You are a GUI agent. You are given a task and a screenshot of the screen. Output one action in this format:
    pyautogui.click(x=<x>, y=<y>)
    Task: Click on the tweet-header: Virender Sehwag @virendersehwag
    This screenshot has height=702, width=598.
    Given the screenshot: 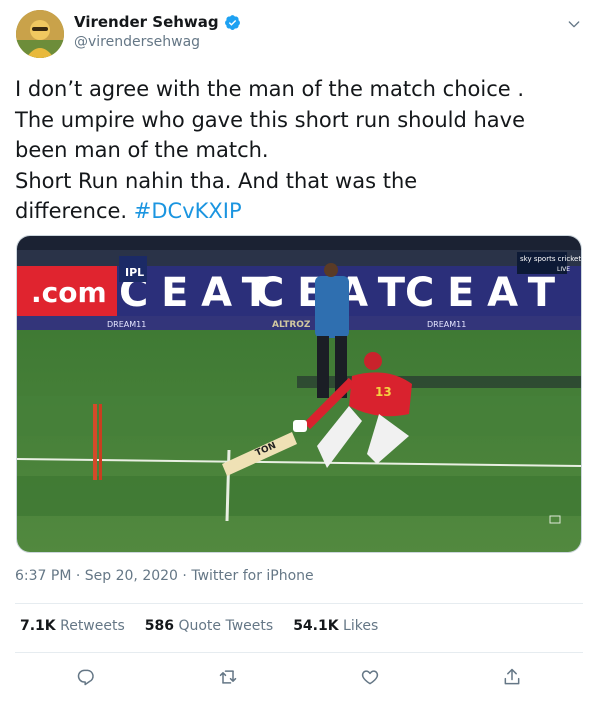 What is the action you would take?
    pyautogui.click(x=299, y=36)
    